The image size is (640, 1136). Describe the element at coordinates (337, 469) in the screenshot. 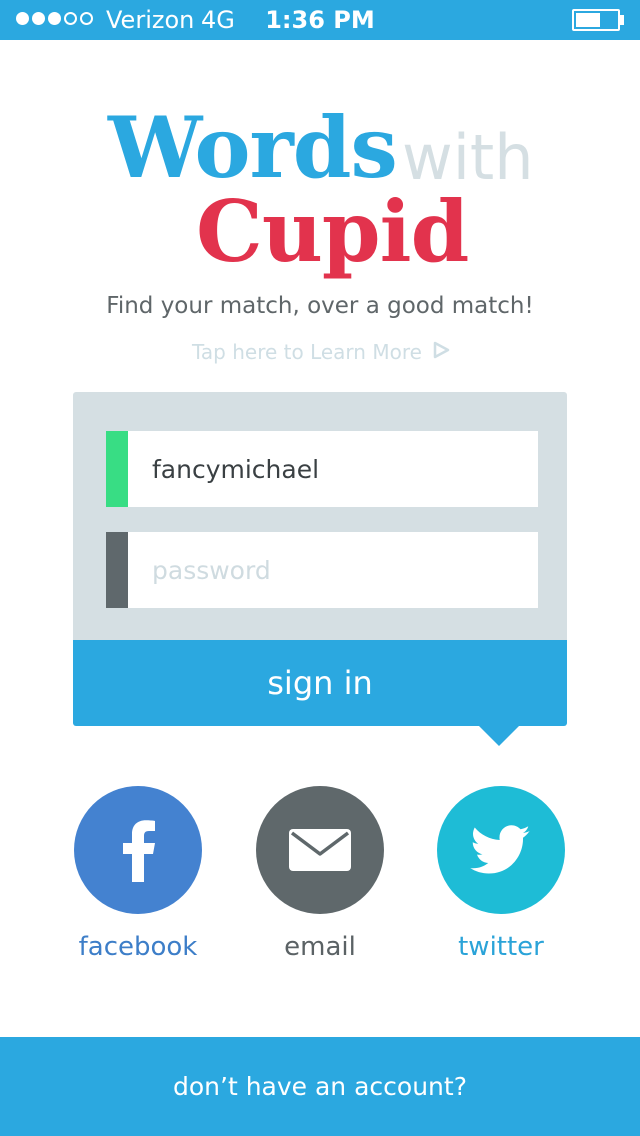

I see `username-input` at that location.